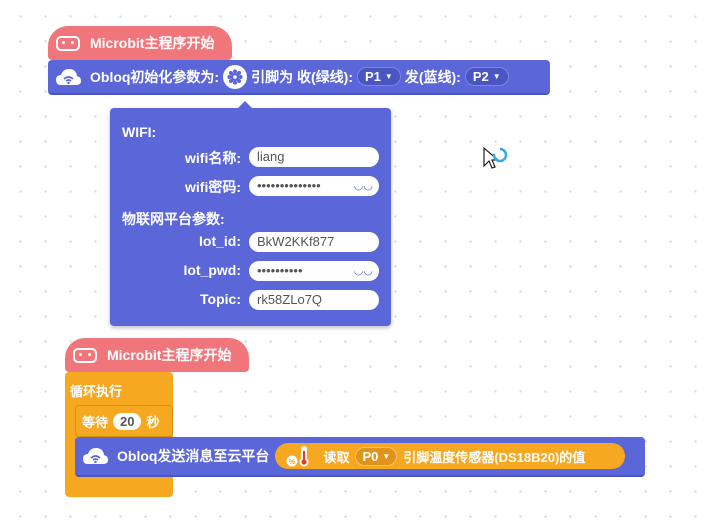  Describe the element at coordinates (290, 299) in the screenshot. I see `topic-value: rk58ZLo7Q` at that location.